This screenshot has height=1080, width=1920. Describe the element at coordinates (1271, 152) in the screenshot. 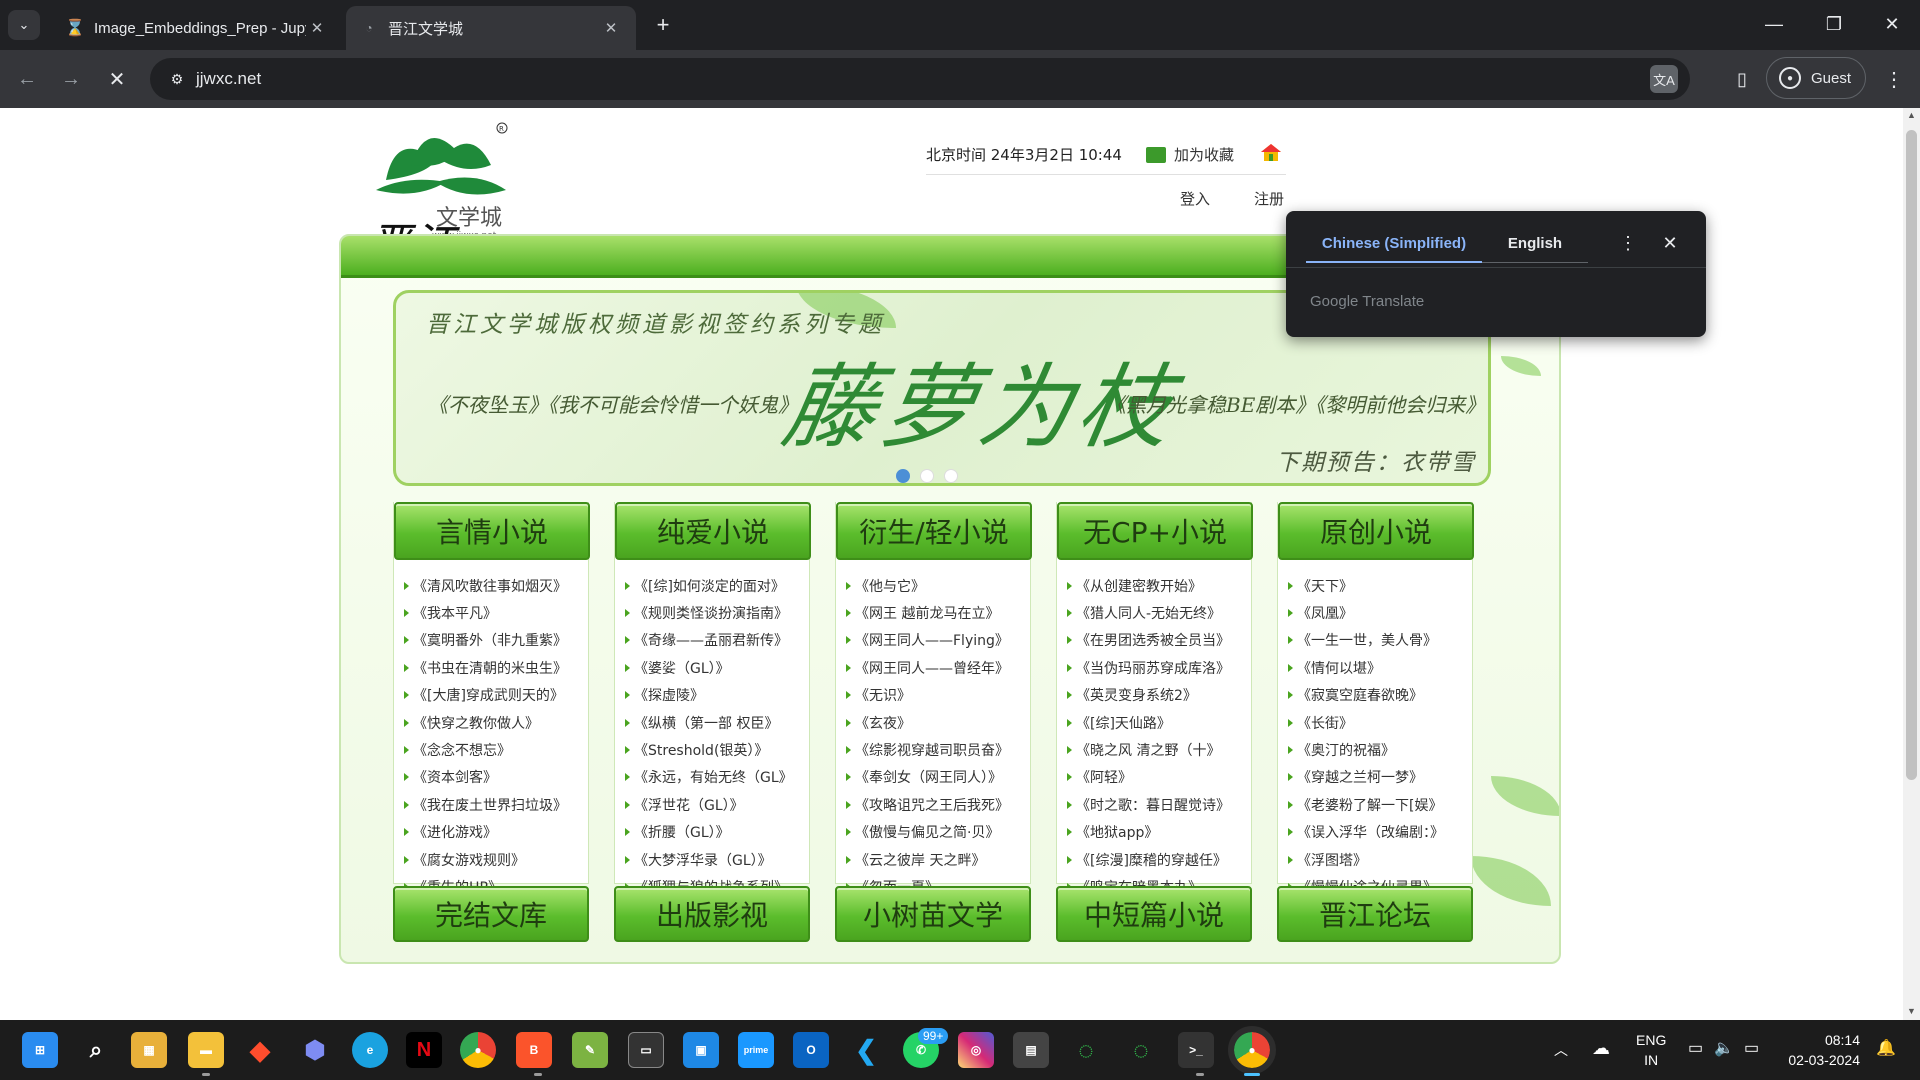

I see `home-icon` at that location.